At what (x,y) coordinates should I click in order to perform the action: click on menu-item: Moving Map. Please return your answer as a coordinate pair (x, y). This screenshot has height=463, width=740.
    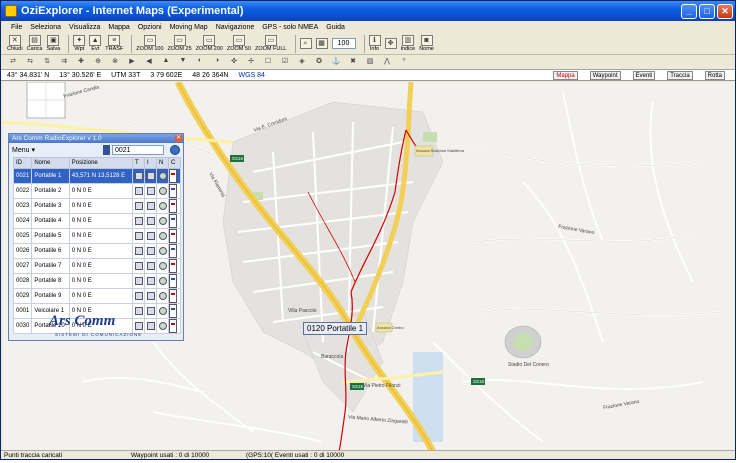
    Looking at the image, I should click on (189, 27).